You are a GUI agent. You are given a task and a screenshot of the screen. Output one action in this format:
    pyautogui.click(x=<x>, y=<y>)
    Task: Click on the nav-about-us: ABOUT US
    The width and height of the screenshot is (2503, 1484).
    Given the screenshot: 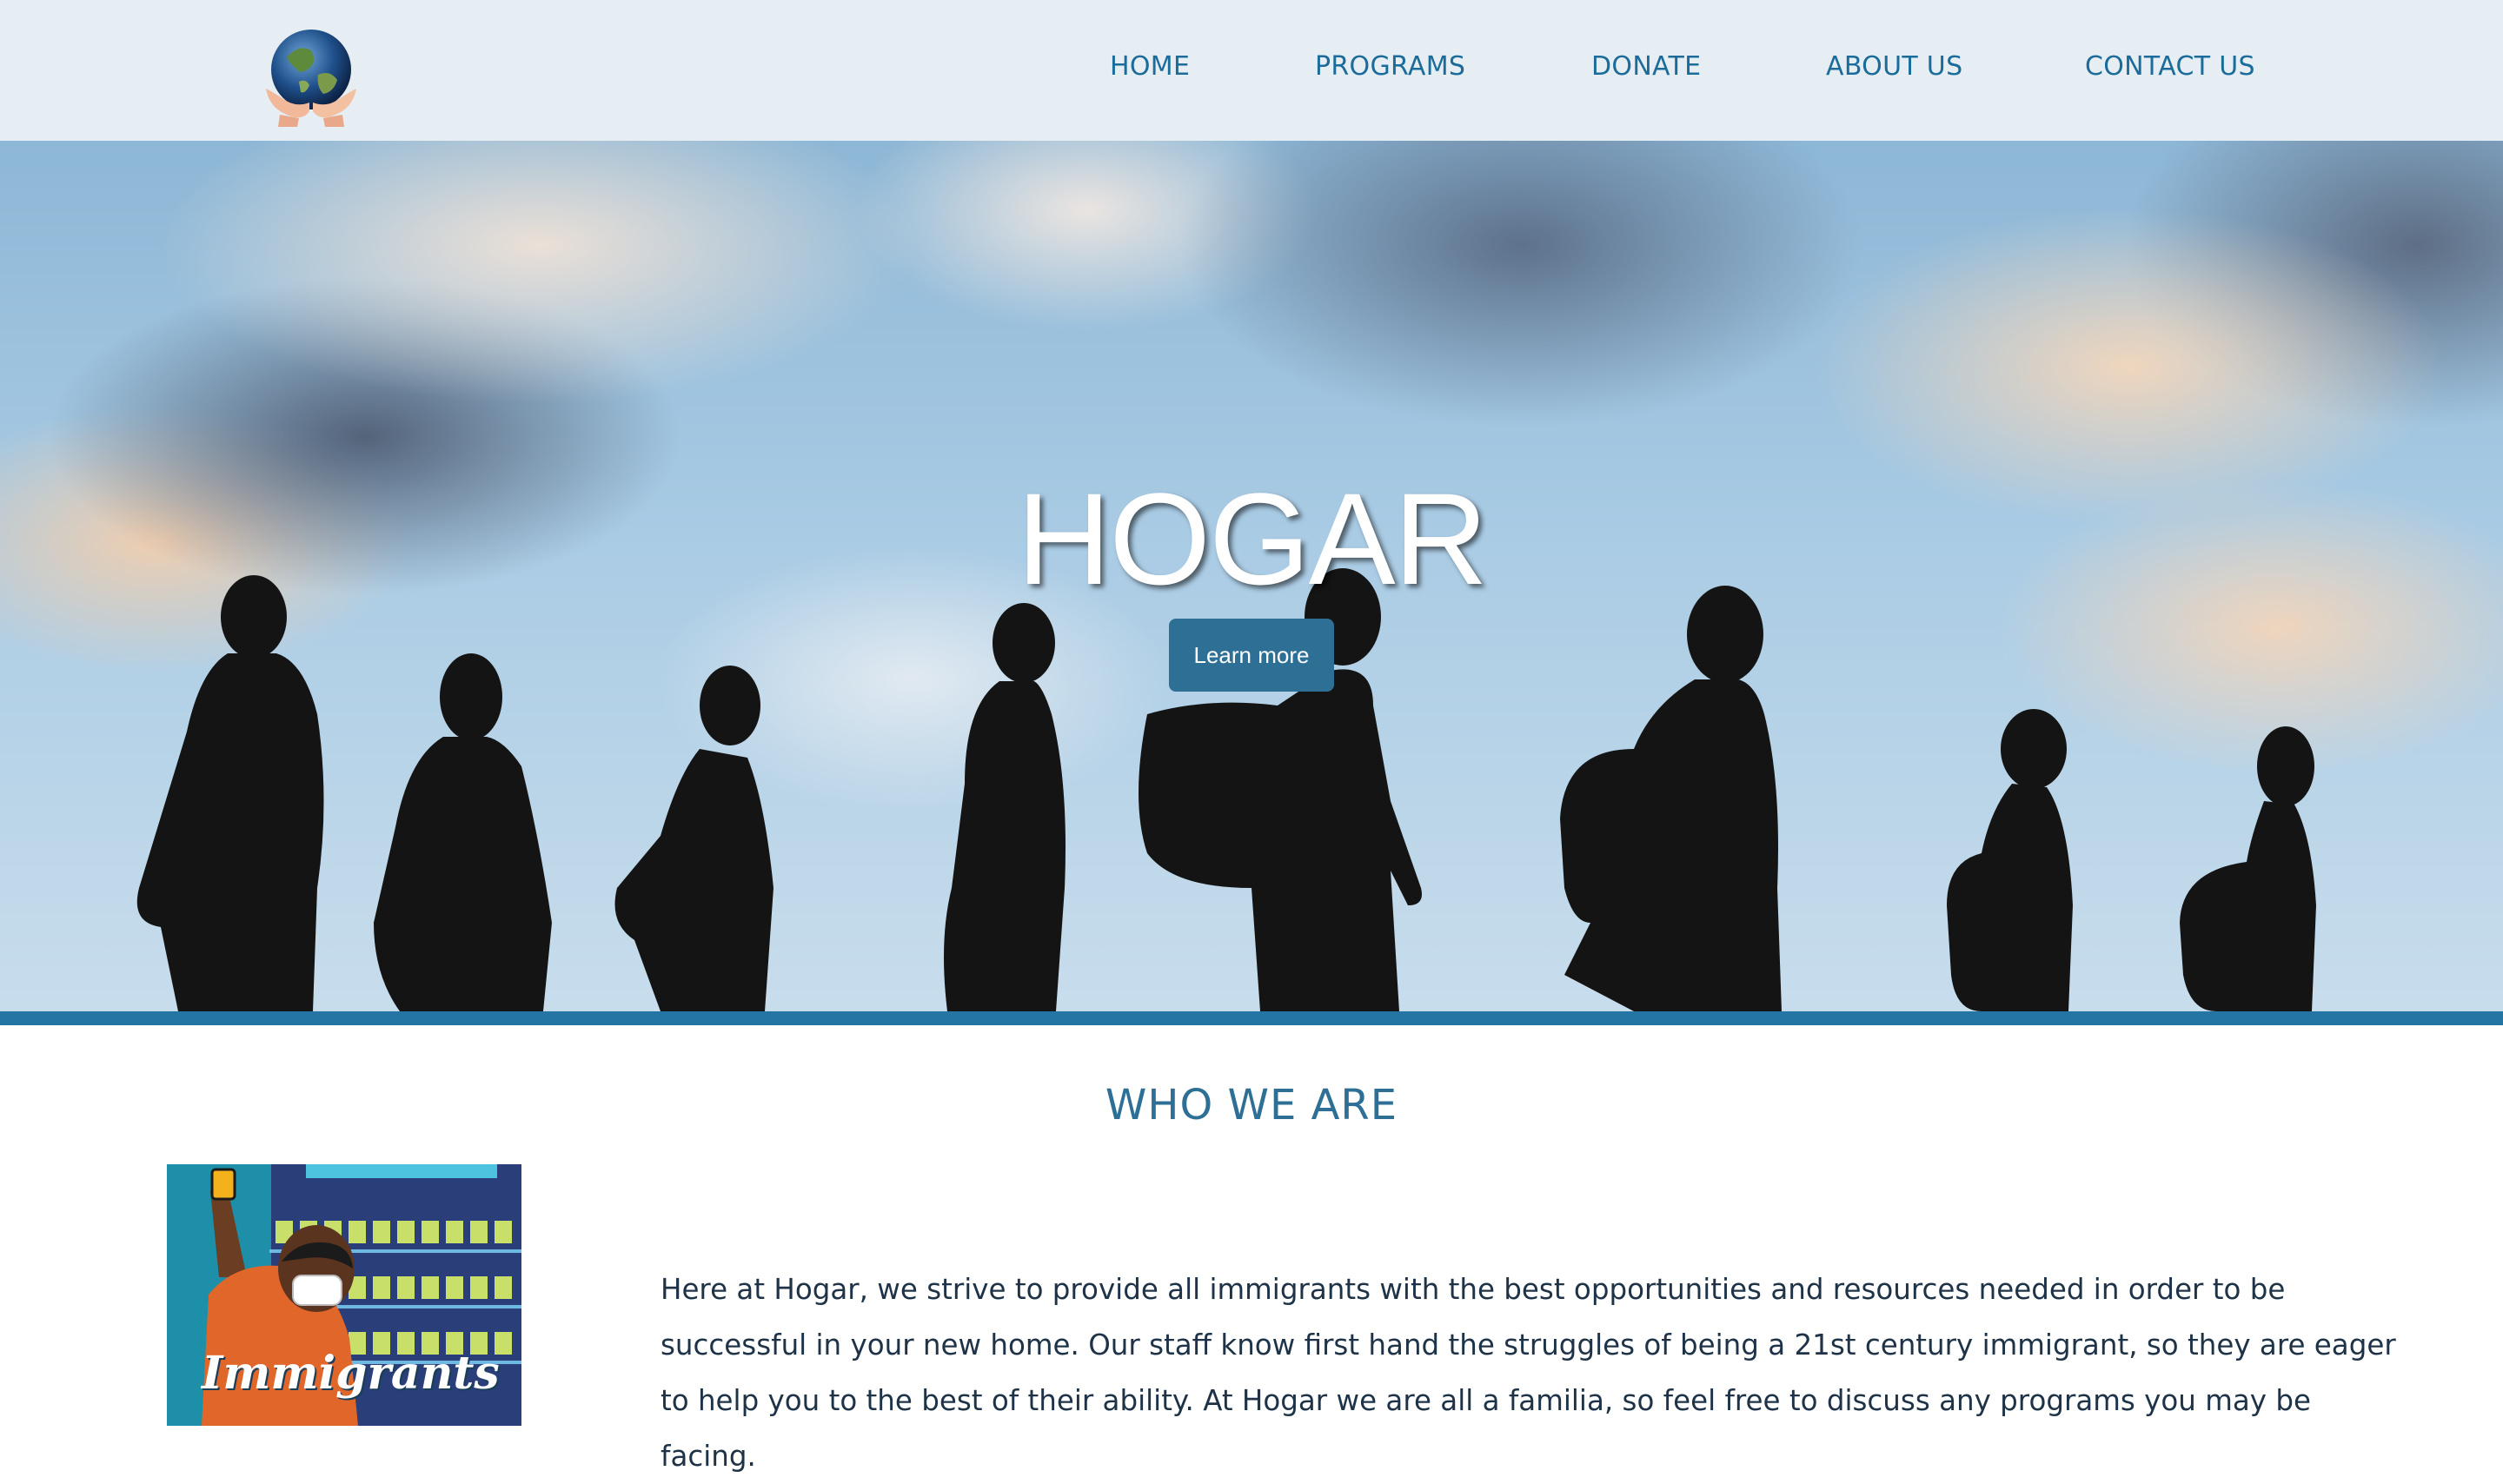 What is the action you would take?
    pyautogui.click(x=1894, y=67)
    